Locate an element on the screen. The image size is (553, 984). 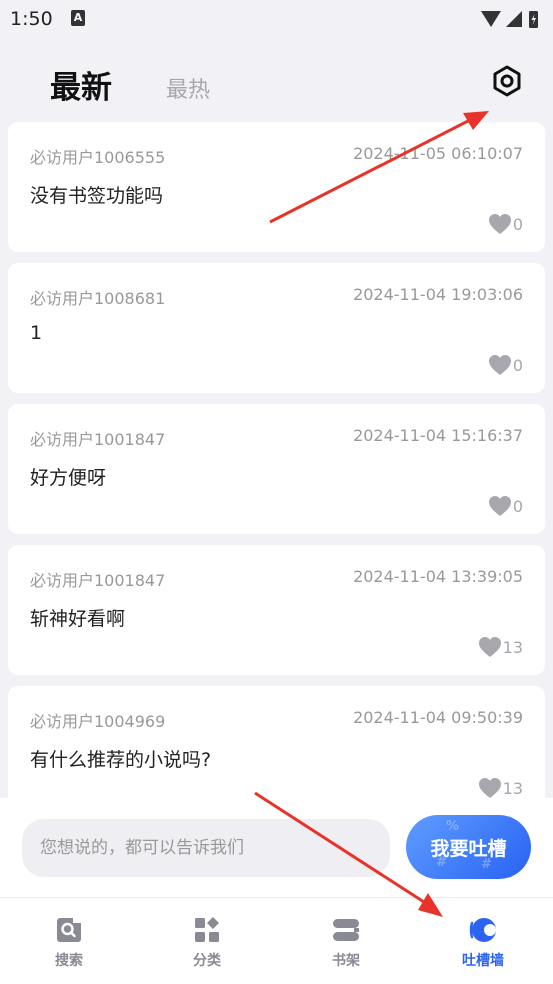
post-time: 2024-11-05 06:10:07 is located at coordinates (438, 153).